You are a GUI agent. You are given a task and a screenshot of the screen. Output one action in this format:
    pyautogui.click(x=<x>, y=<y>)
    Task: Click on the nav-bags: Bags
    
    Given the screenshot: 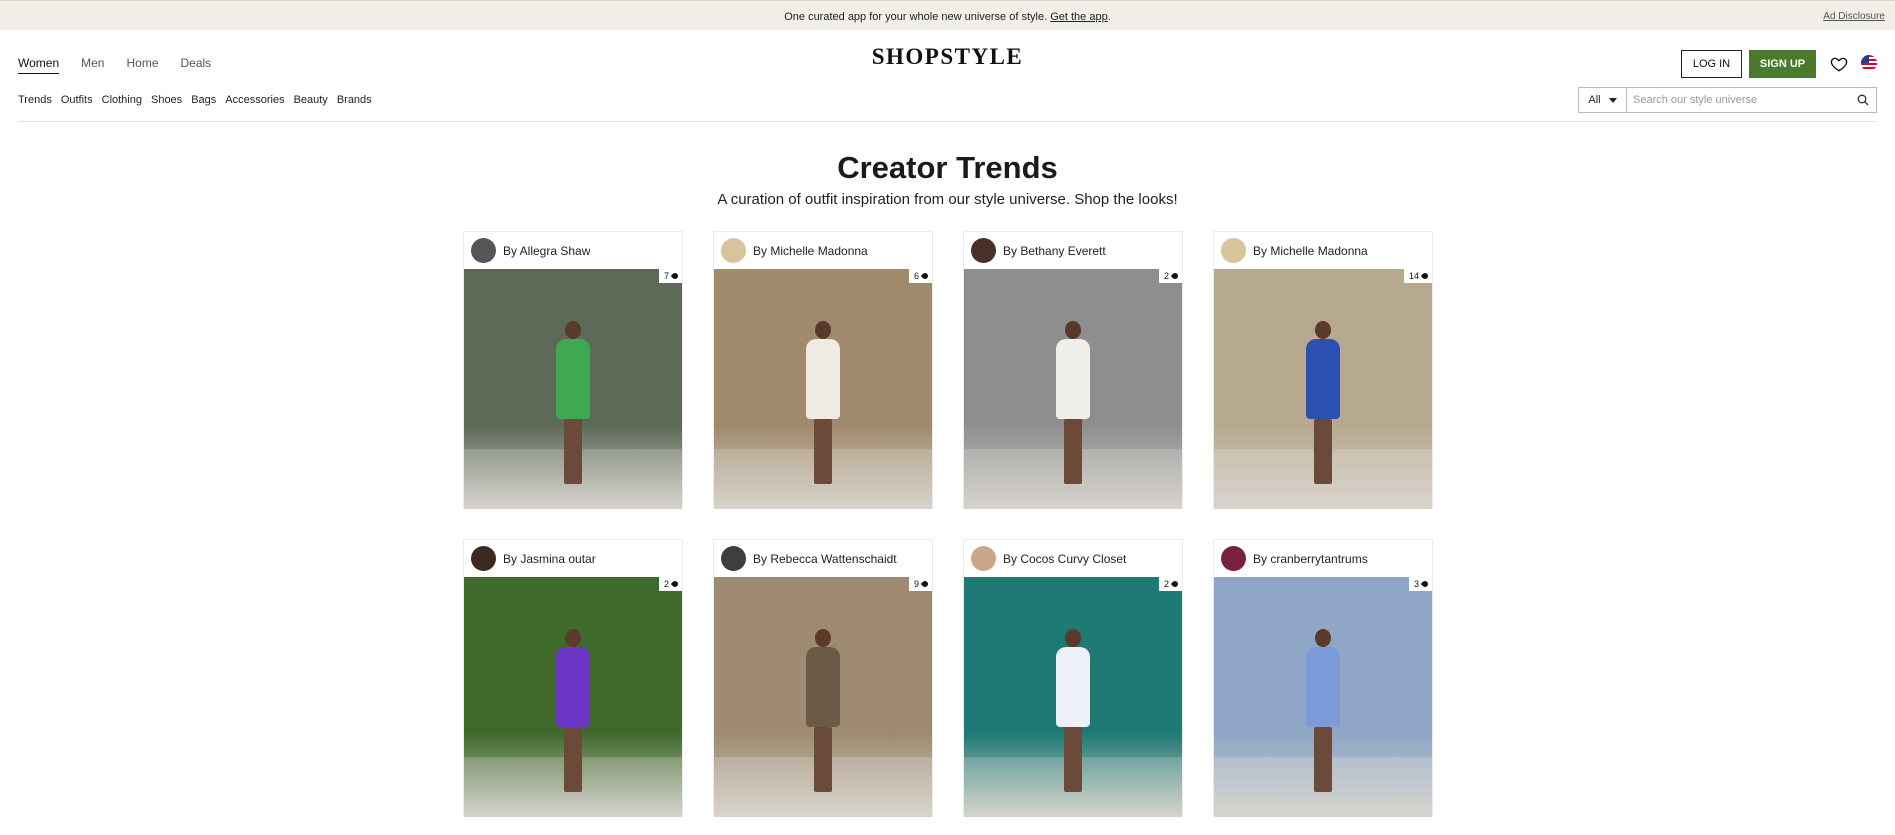 What is the action you would take?
    pyautogui.click(x=203, y=100)
    